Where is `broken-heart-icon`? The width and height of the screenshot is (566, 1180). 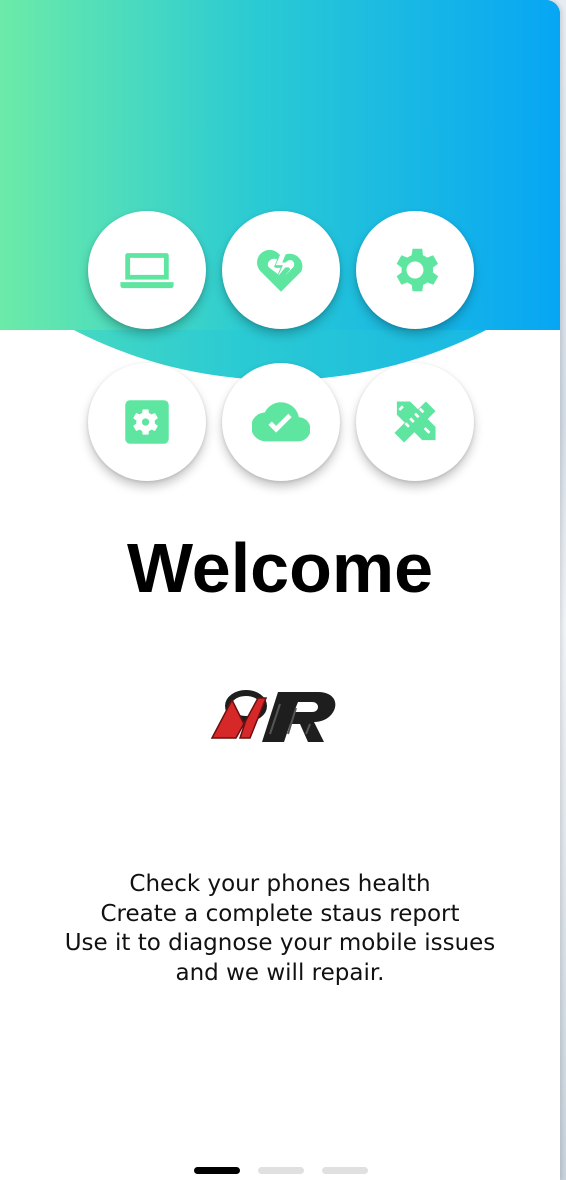 broken-heart-icon is located at coordinates (279, 270).